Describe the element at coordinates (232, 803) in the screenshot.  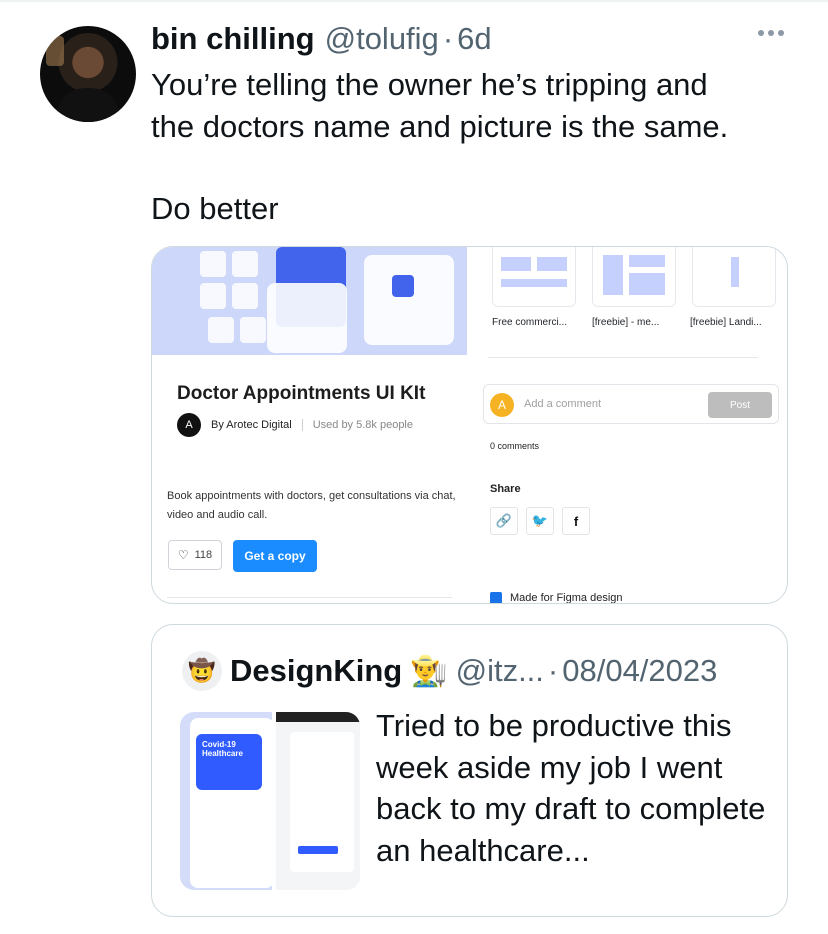
I see `phone-mockup: Covid-19 Healthcare` at that location.